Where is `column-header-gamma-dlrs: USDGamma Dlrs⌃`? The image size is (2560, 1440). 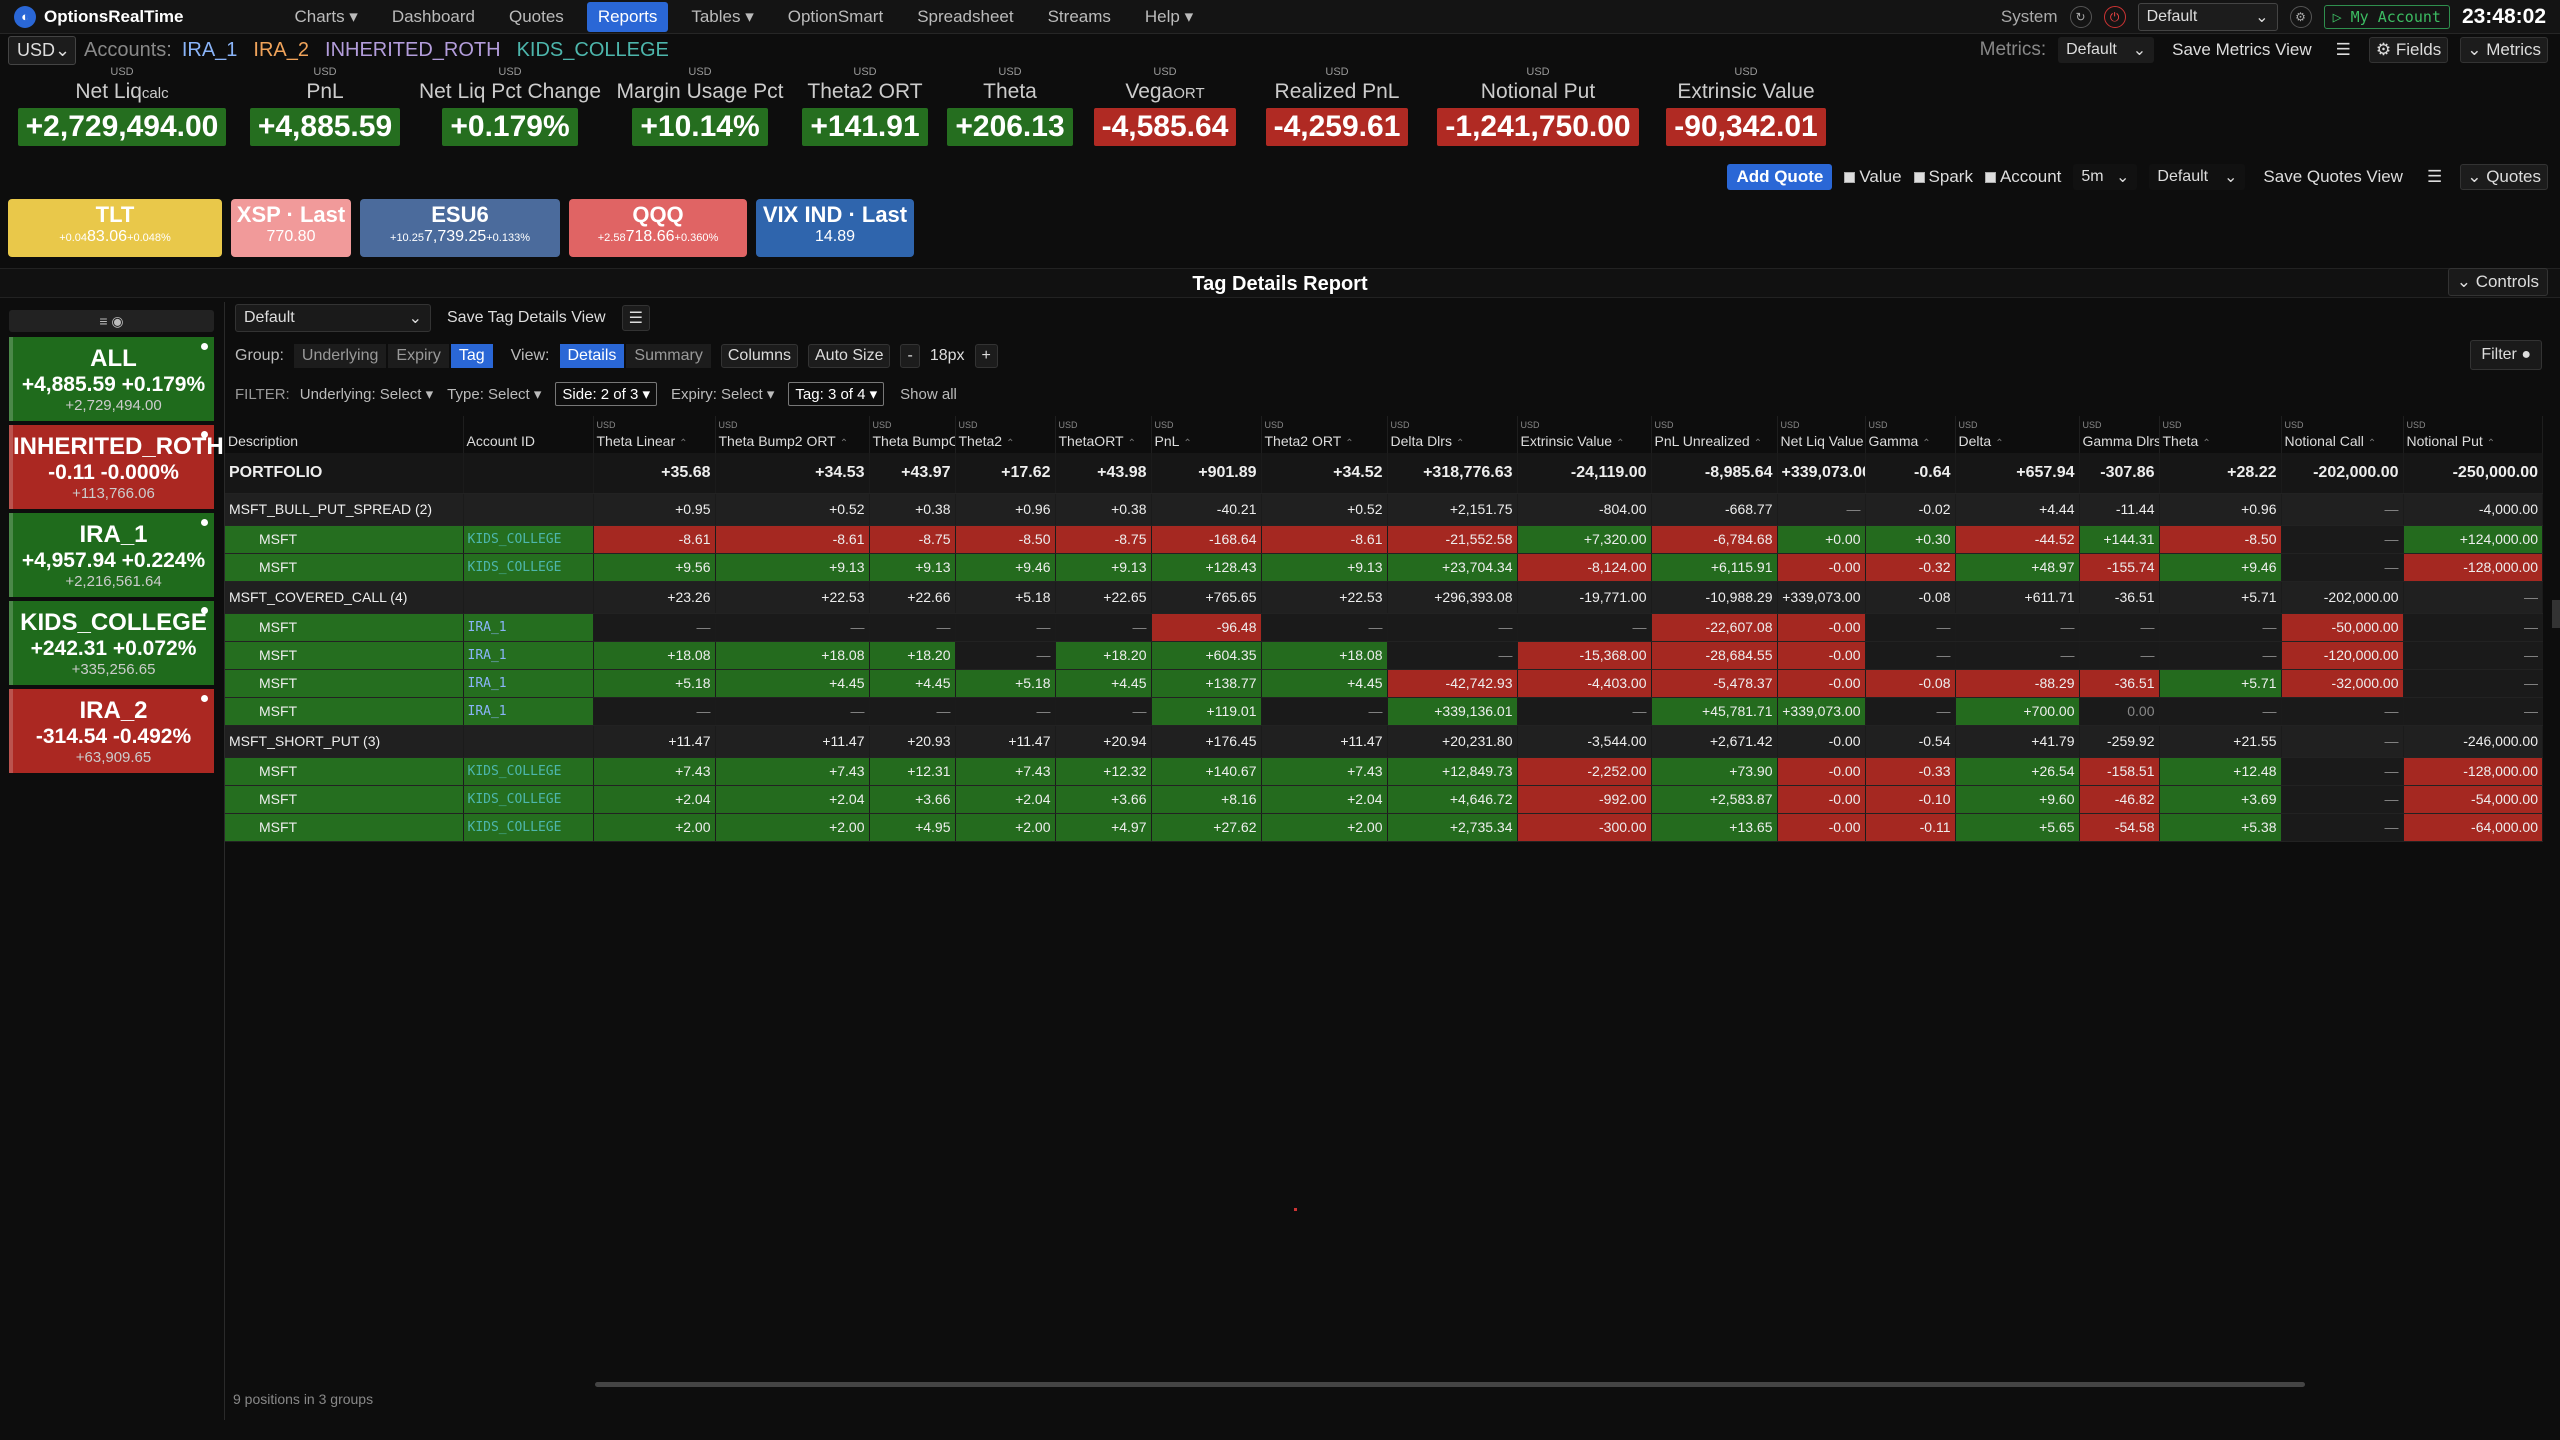 column-header-gamma-dlrs: USDGamma Dlrs⌃ is located at coordinates (2119, 434).